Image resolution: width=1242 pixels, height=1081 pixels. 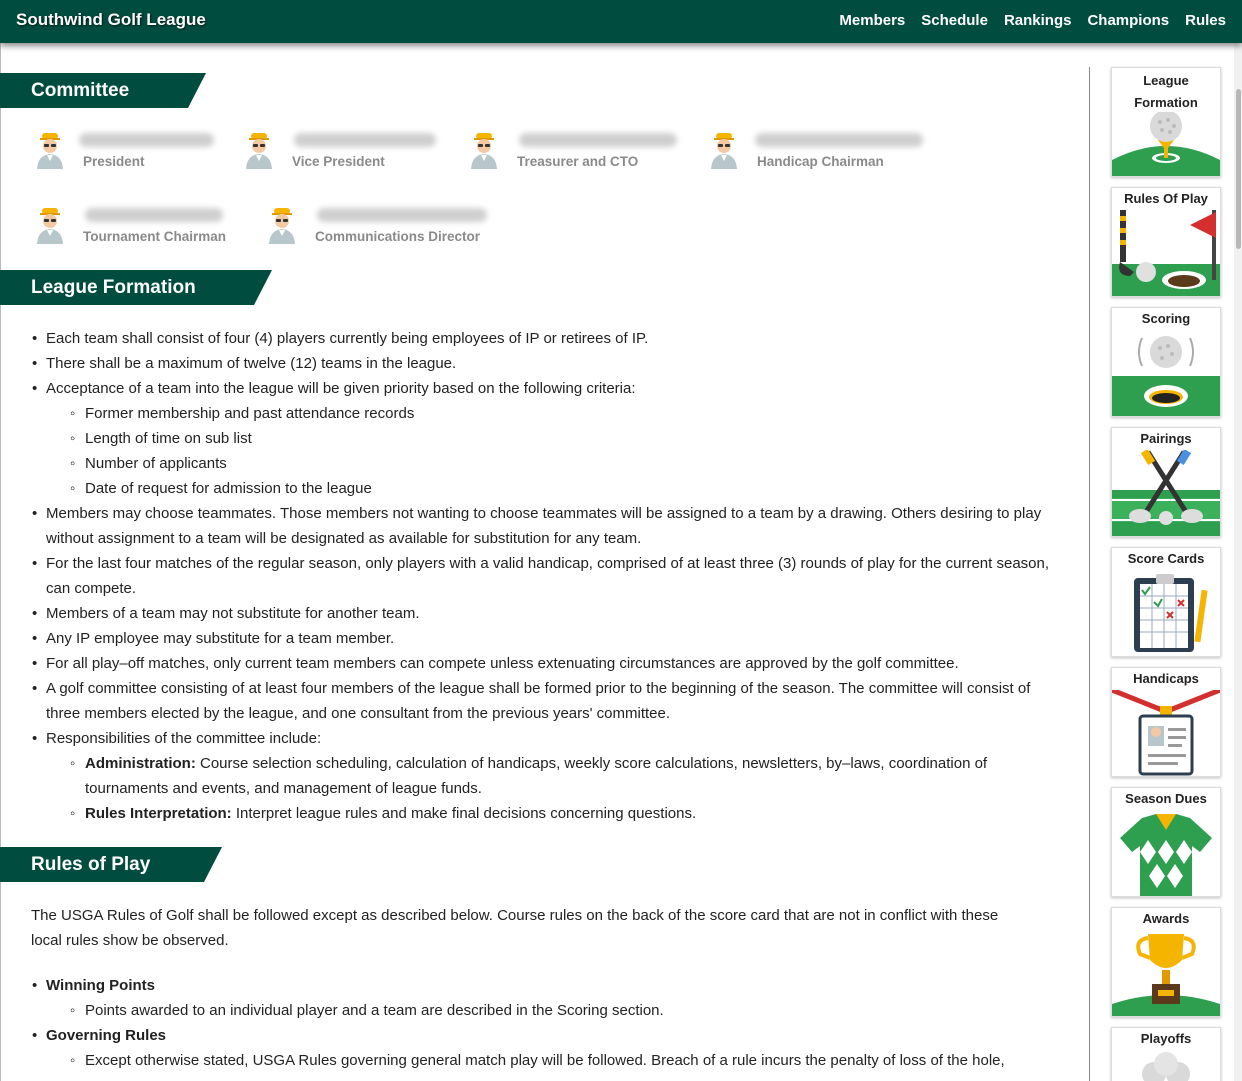 I want to click on card-title: Playoffs, so click(x=1166, y=1038).